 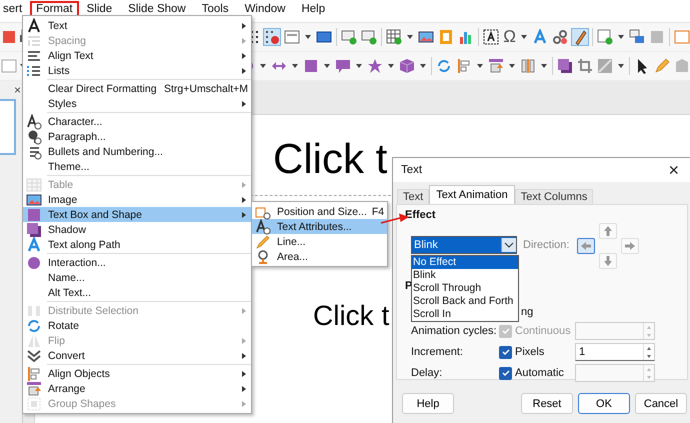 I want to click on menu-item: Text Box and Shape, so click(x=137, y=214).